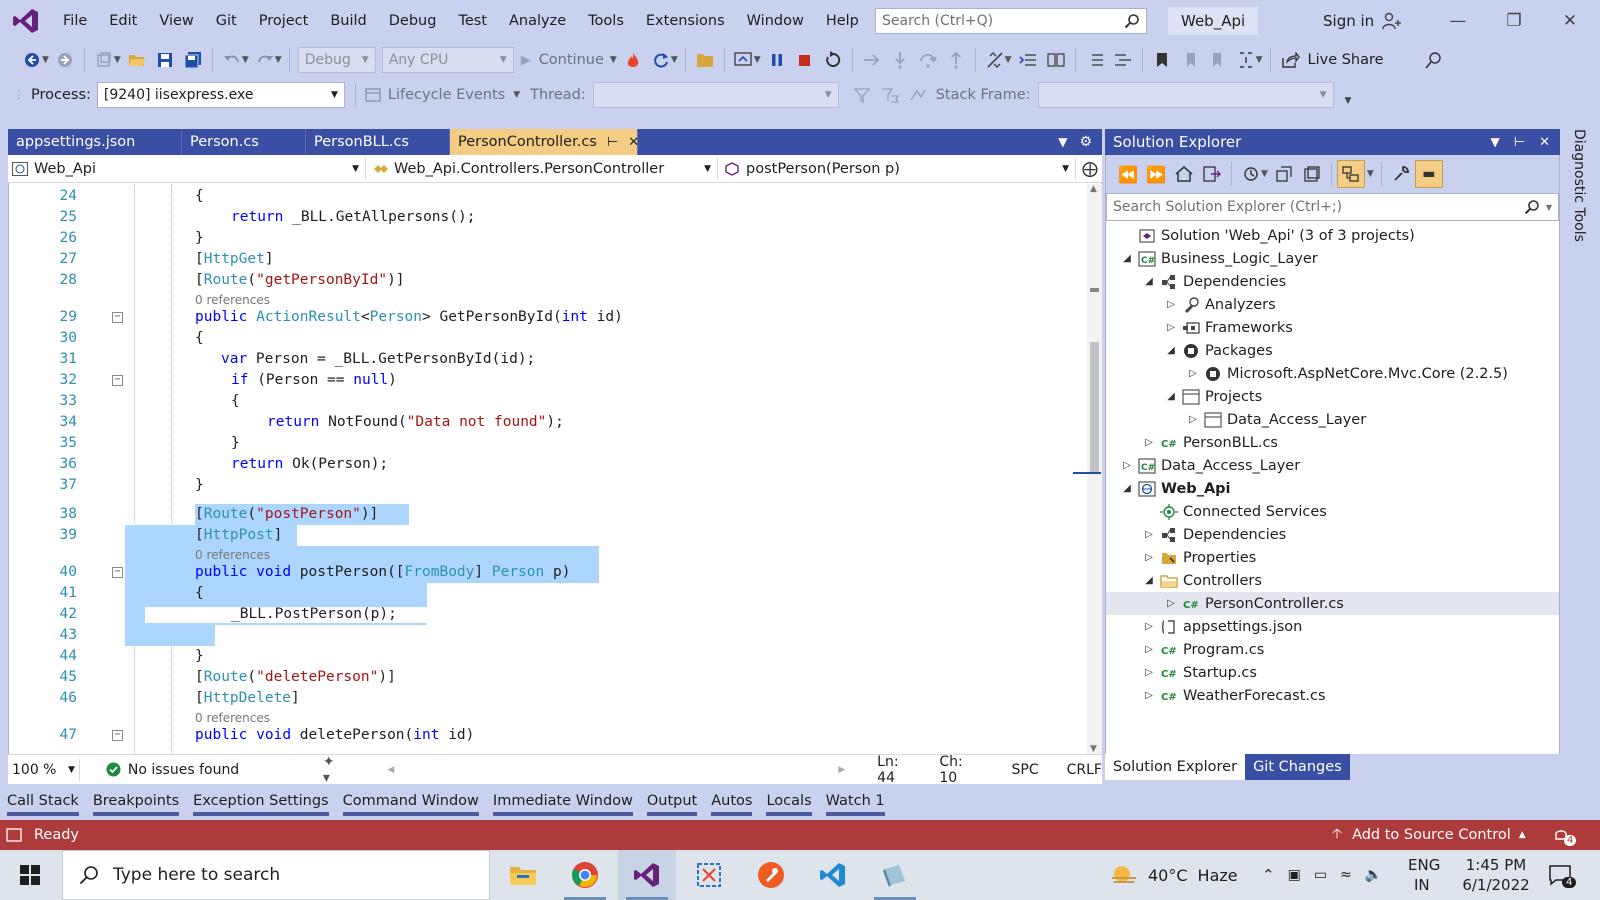 Image resolution: width=1600 pixels, height=900 pixels. I want to click on chevron-up-icon: ⌃, so click(1268, 875).